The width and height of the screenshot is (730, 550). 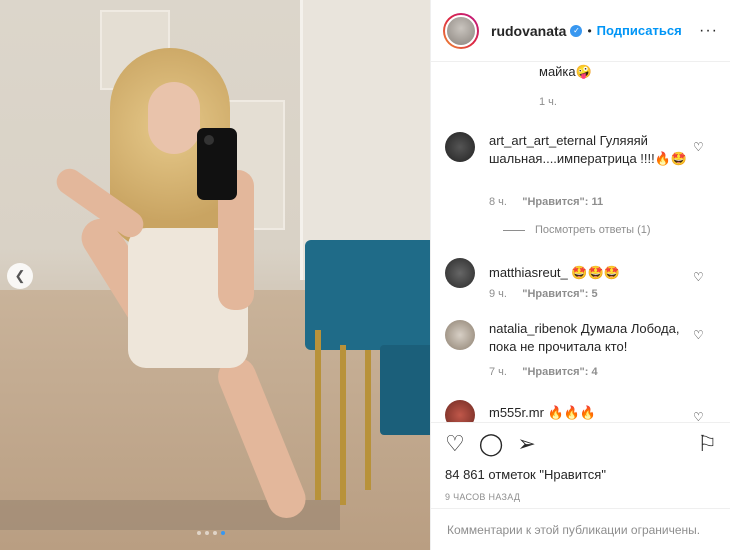 I want to click on post-time: 9 часов назад, so click(x=581, y=497).